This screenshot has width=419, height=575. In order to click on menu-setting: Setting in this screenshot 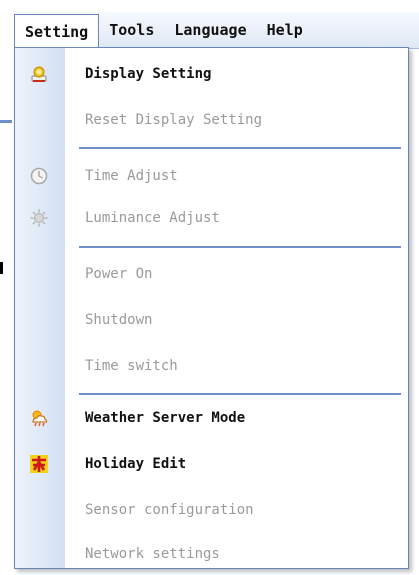, I will do `click(57, 31)`.